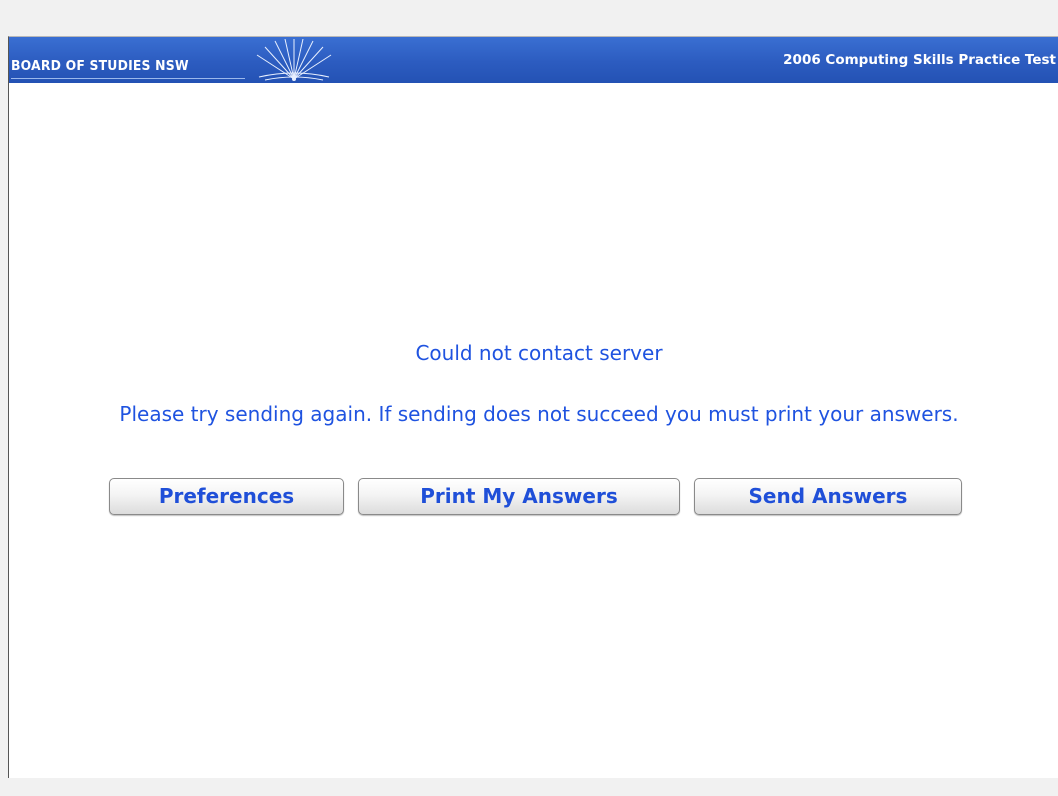 Image resolution: width=1058 pixels, height=796 pixels. Describe the element at coordinates (128, 78) in the screenshot. I see `brand-underline` at that location.